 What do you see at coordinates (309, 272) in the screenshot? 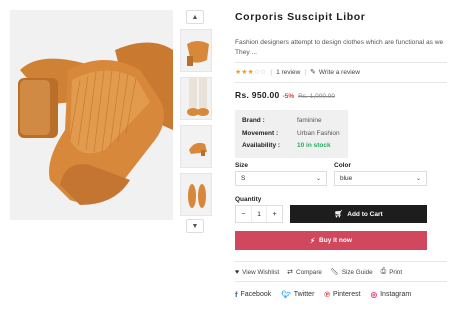
I see `compare-label: Compare` at bounding box center [309, 272].